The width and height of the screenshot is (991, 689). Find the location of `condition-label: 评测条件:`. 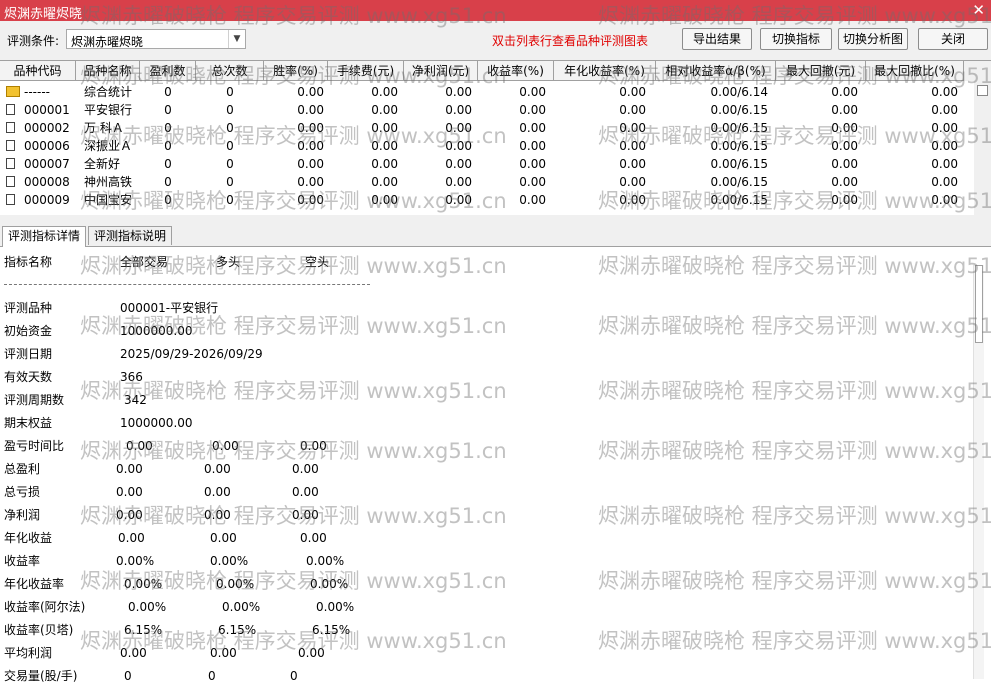

condition-label: 评测条件: is located at coordinates (33, 41).